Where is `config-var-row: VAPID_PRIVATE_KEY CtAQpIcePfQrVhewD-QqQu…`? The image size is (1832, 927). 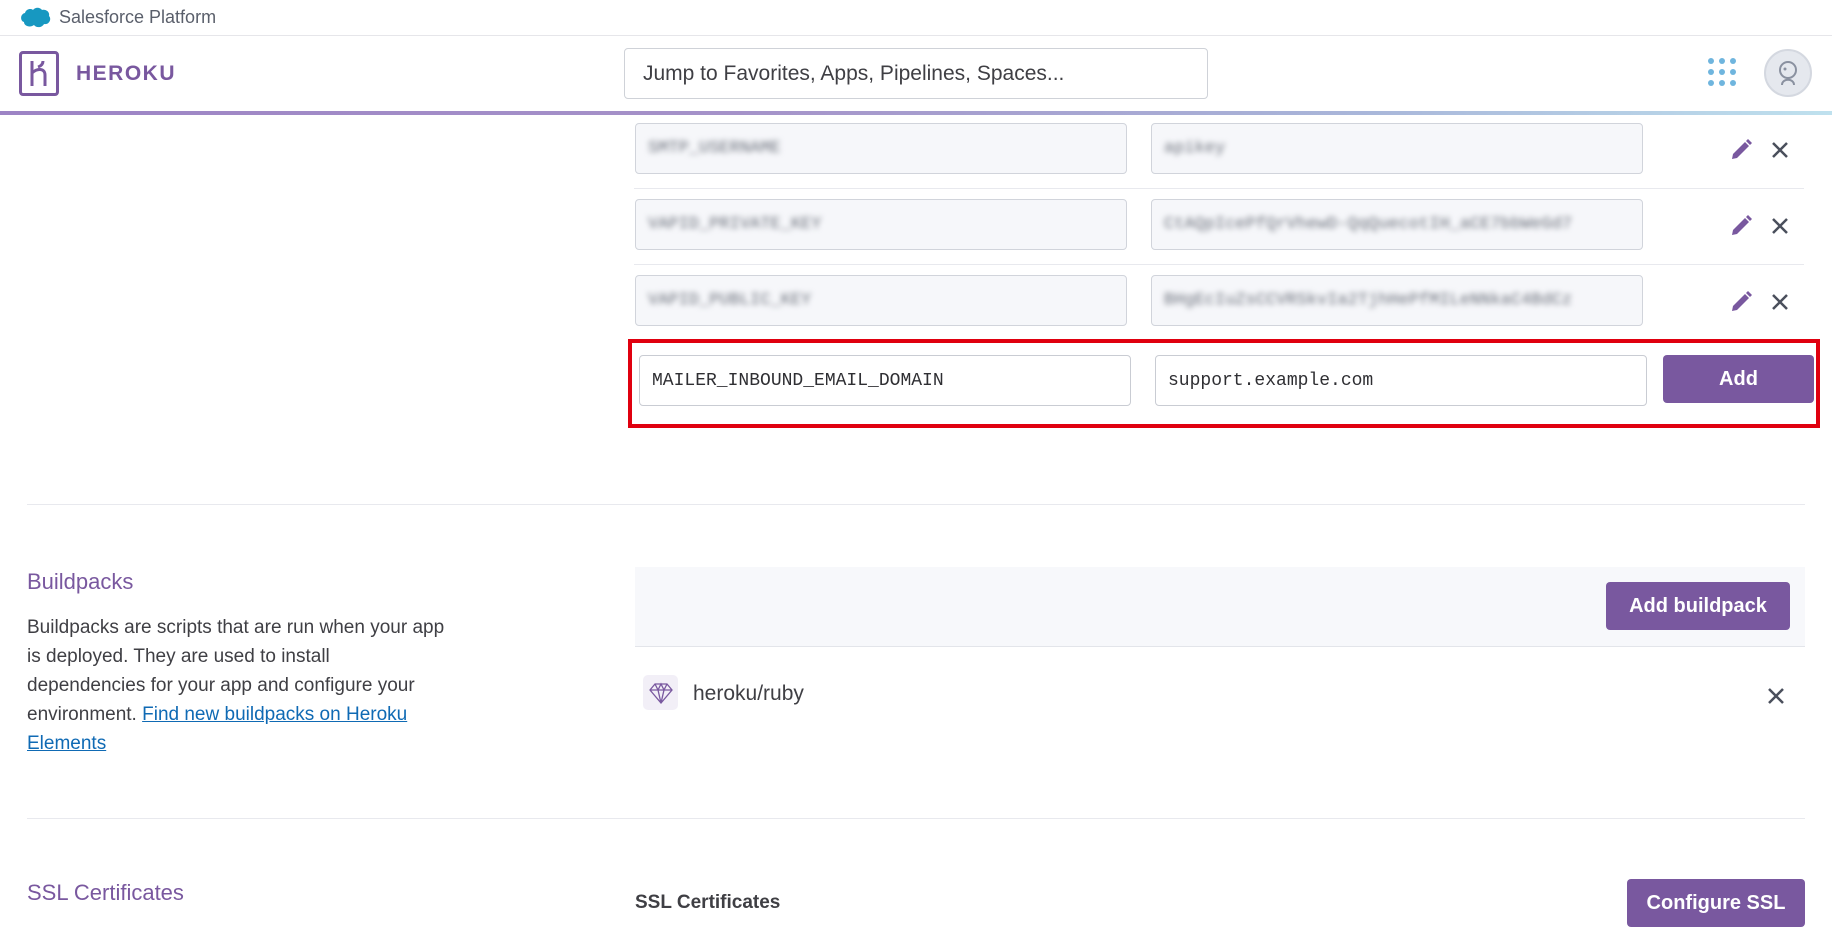
config-var-row: VAPID_PRIVATE_KEY CtAQpIcePfQrVhewD-QqQu… is located at coordinates (1219, 227).